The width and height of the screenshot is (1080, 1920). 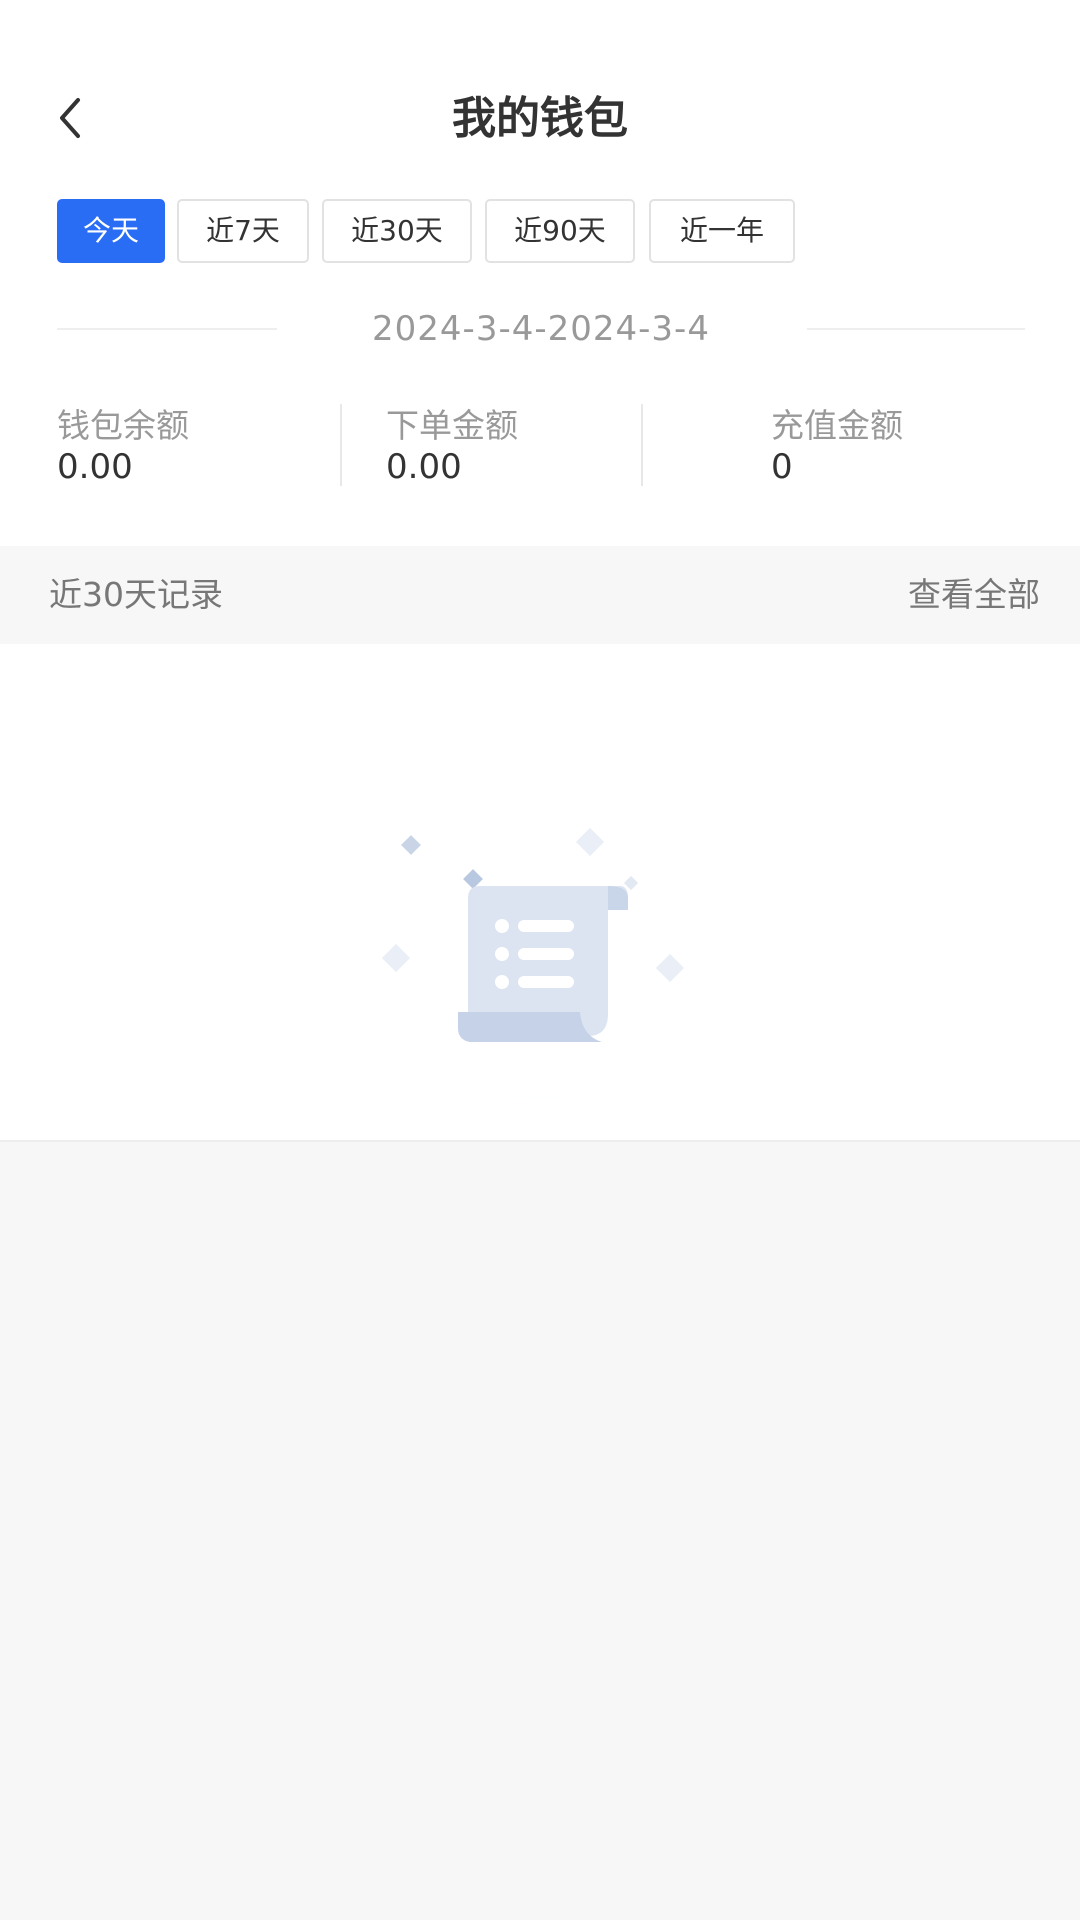 What do you see at coordinates (540, 118) in the screenshot?
I see `page-title: 我的钱包` at bounding box center [540, 118].